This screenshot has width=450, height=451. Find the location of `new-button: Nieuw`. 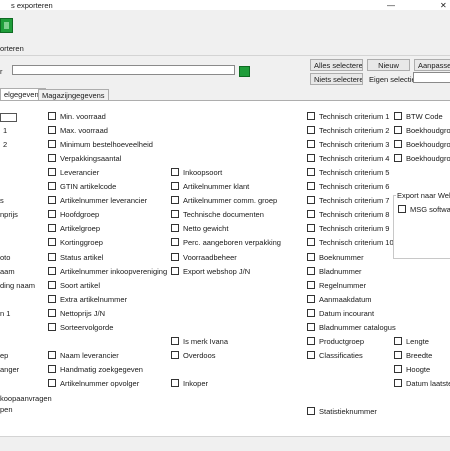

new-button: Nieuw is located at coordinates (388, 65).